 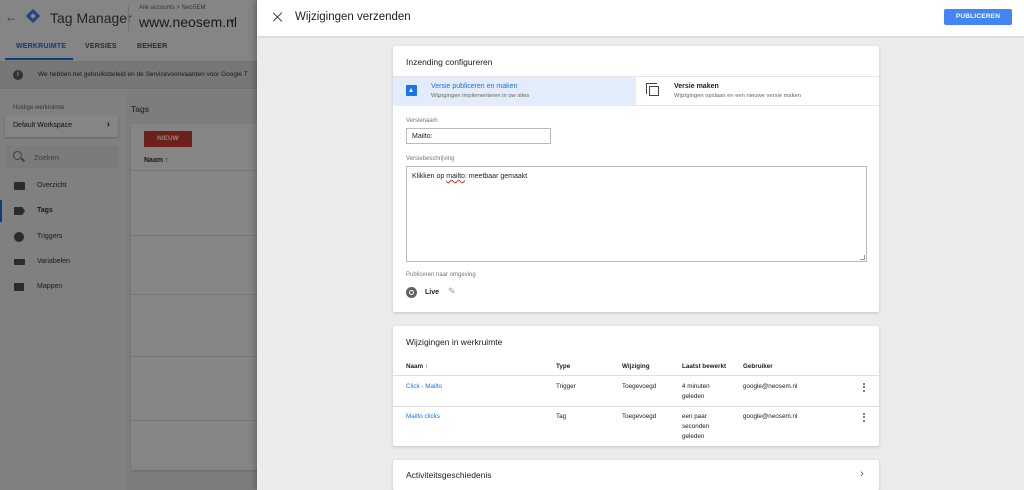 I want to click on environment-icon, so click(x=411, y=292).